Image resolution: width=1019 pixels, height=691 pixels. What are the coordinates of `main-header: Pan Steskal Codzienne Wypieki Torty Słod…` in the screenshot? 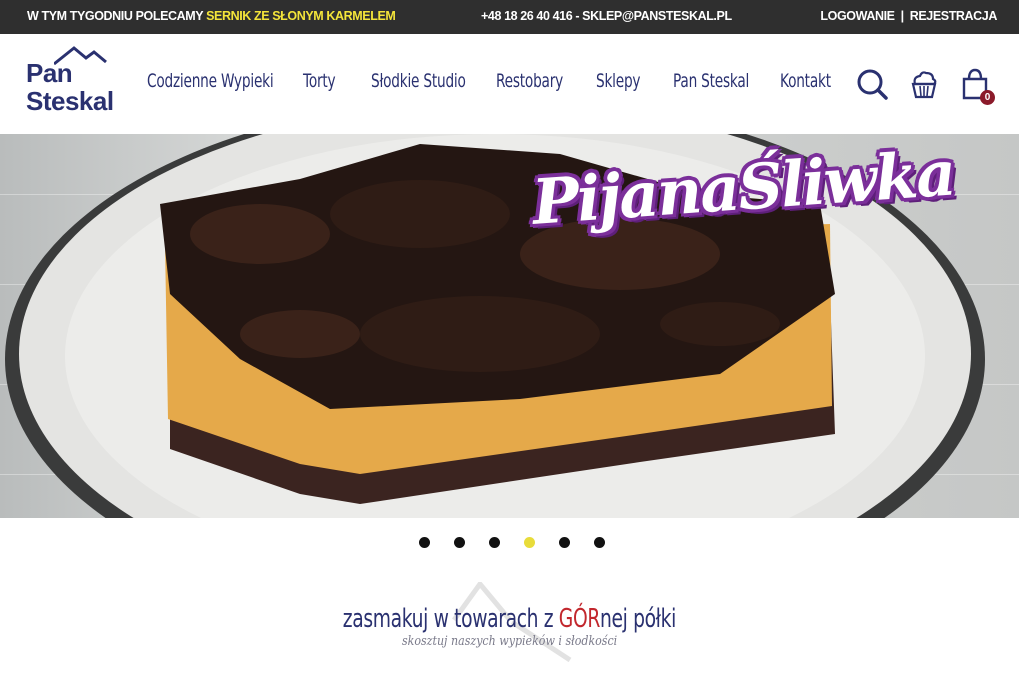 It's located at (509, 84).